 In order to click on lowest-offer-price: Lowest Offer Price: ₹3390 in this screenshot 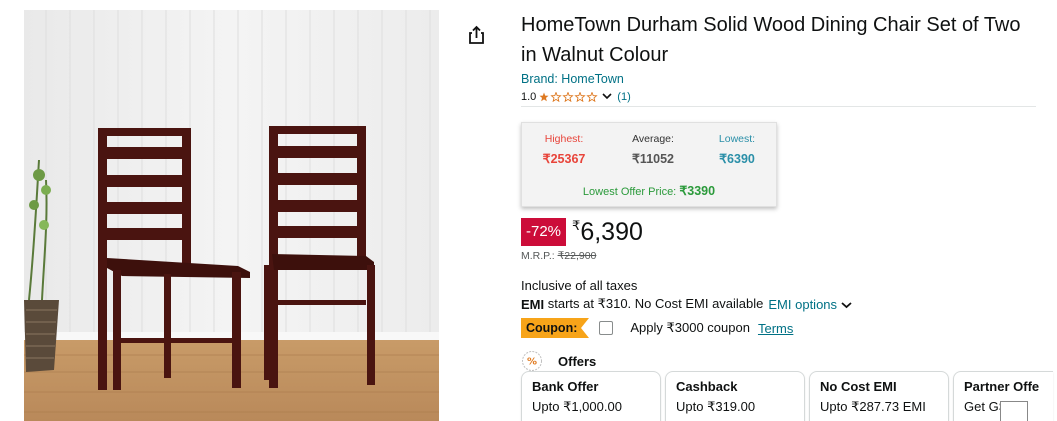, I will do `click(649, 190)`.